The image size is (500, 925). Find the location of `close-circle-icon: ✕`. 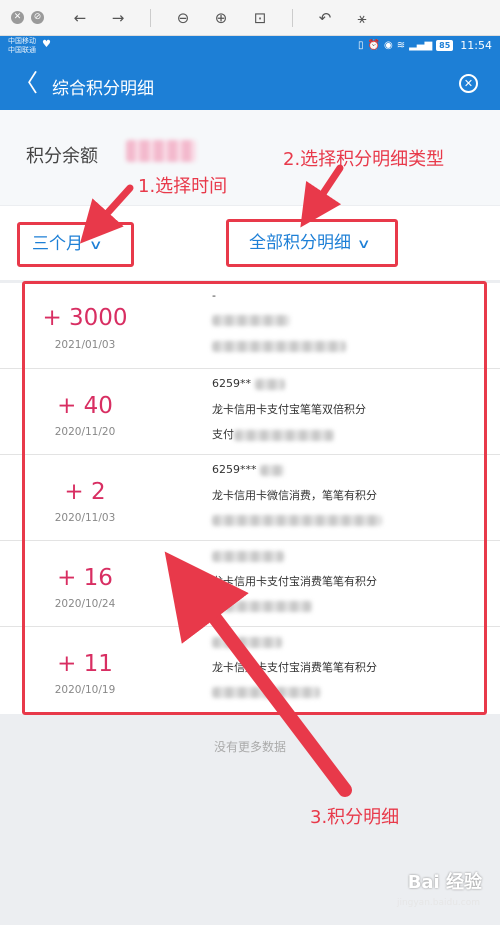

close-circle-icon: ✕ is located at coordinates (17, 17).